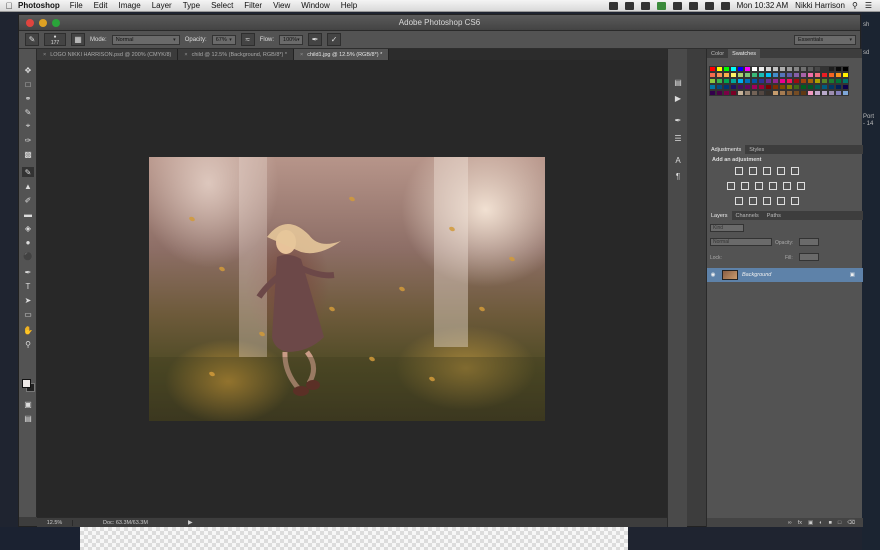  What do you see at coordinates (28, 228) in the screenshot?
I see `paint-bucket-tool-icon: ◈` at bounding box center [28, 228].